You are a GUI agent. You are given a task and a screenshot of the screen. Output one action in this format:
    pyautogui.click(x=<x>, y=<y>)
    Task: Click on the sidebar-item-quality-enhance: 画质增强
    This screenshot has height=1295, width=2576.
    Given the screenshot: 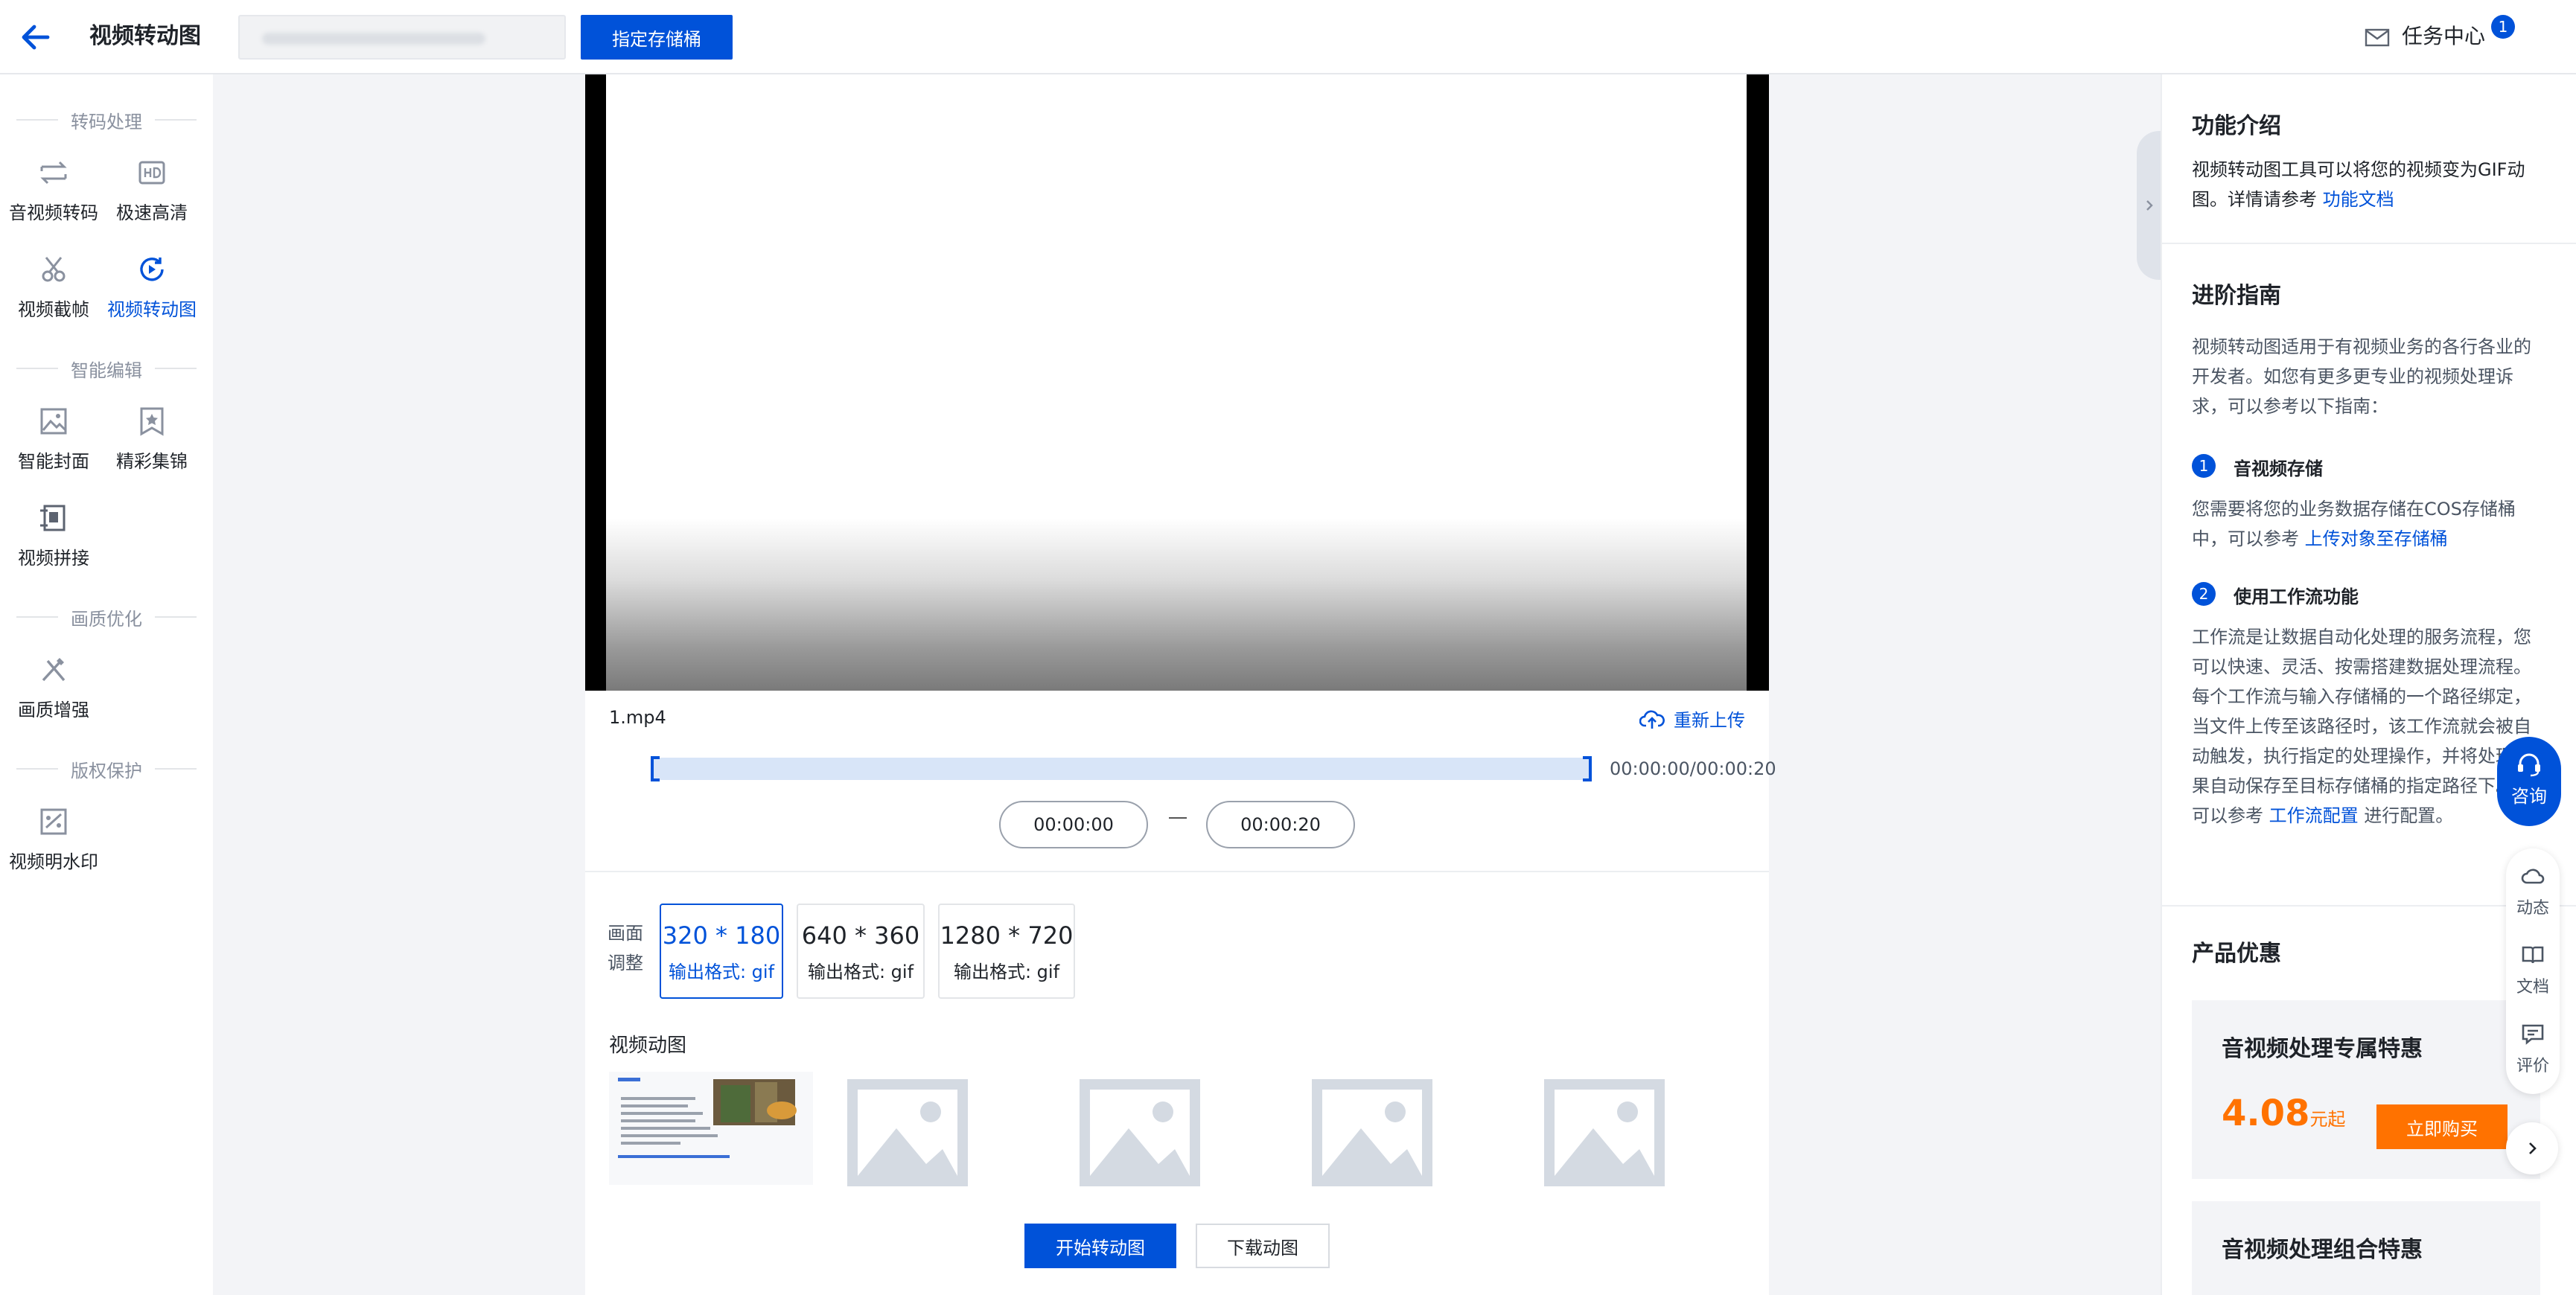 What is the action you would take?
    pyautogui.click(x=53, y=696)
    